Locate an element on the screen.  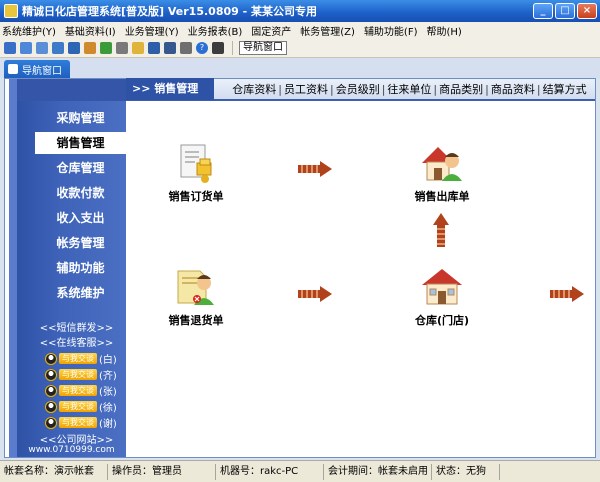
link-warehouse-data: 仓库资料 is located at coordinates (254, 89).